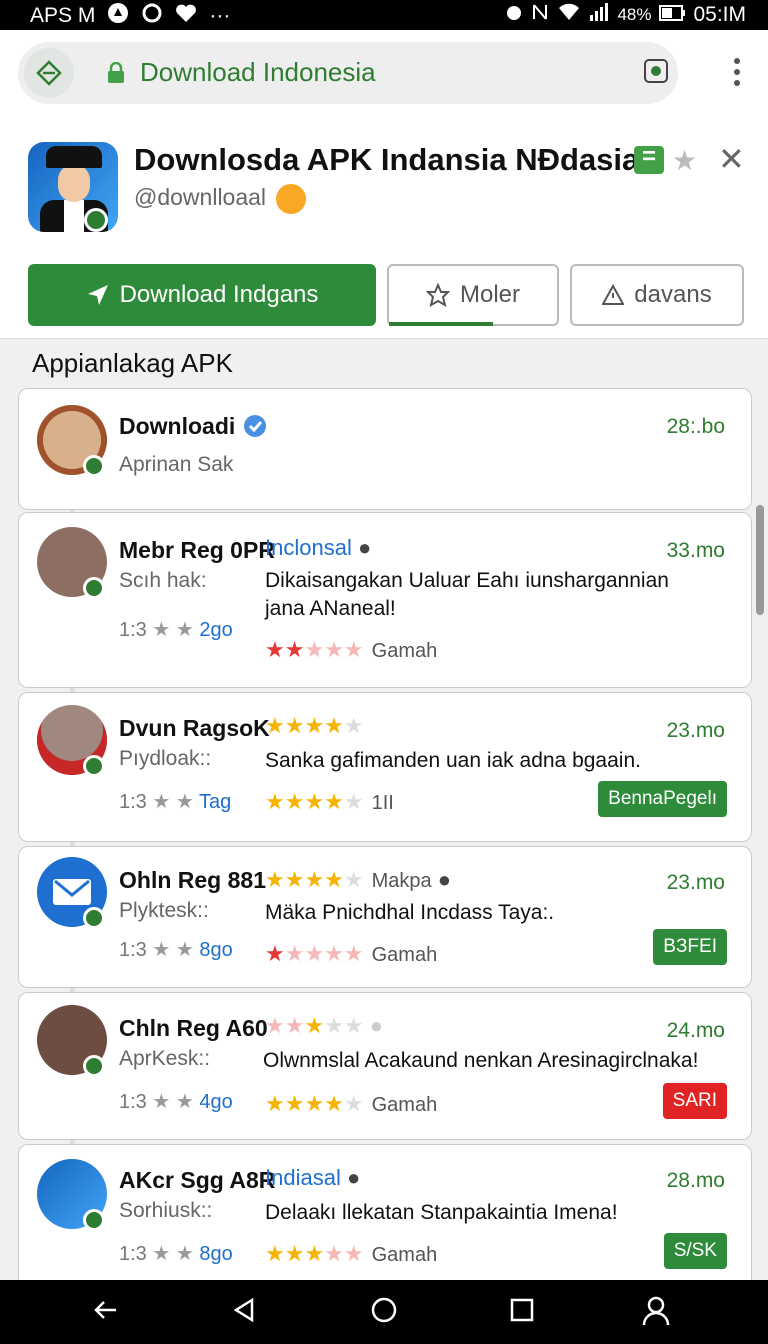 The width and height of the screenshot is (768, 1344). What do you see at coordinates (118, 16) in the screenshot?
I see `app-notification-icon` at bounding box center [118, 16].